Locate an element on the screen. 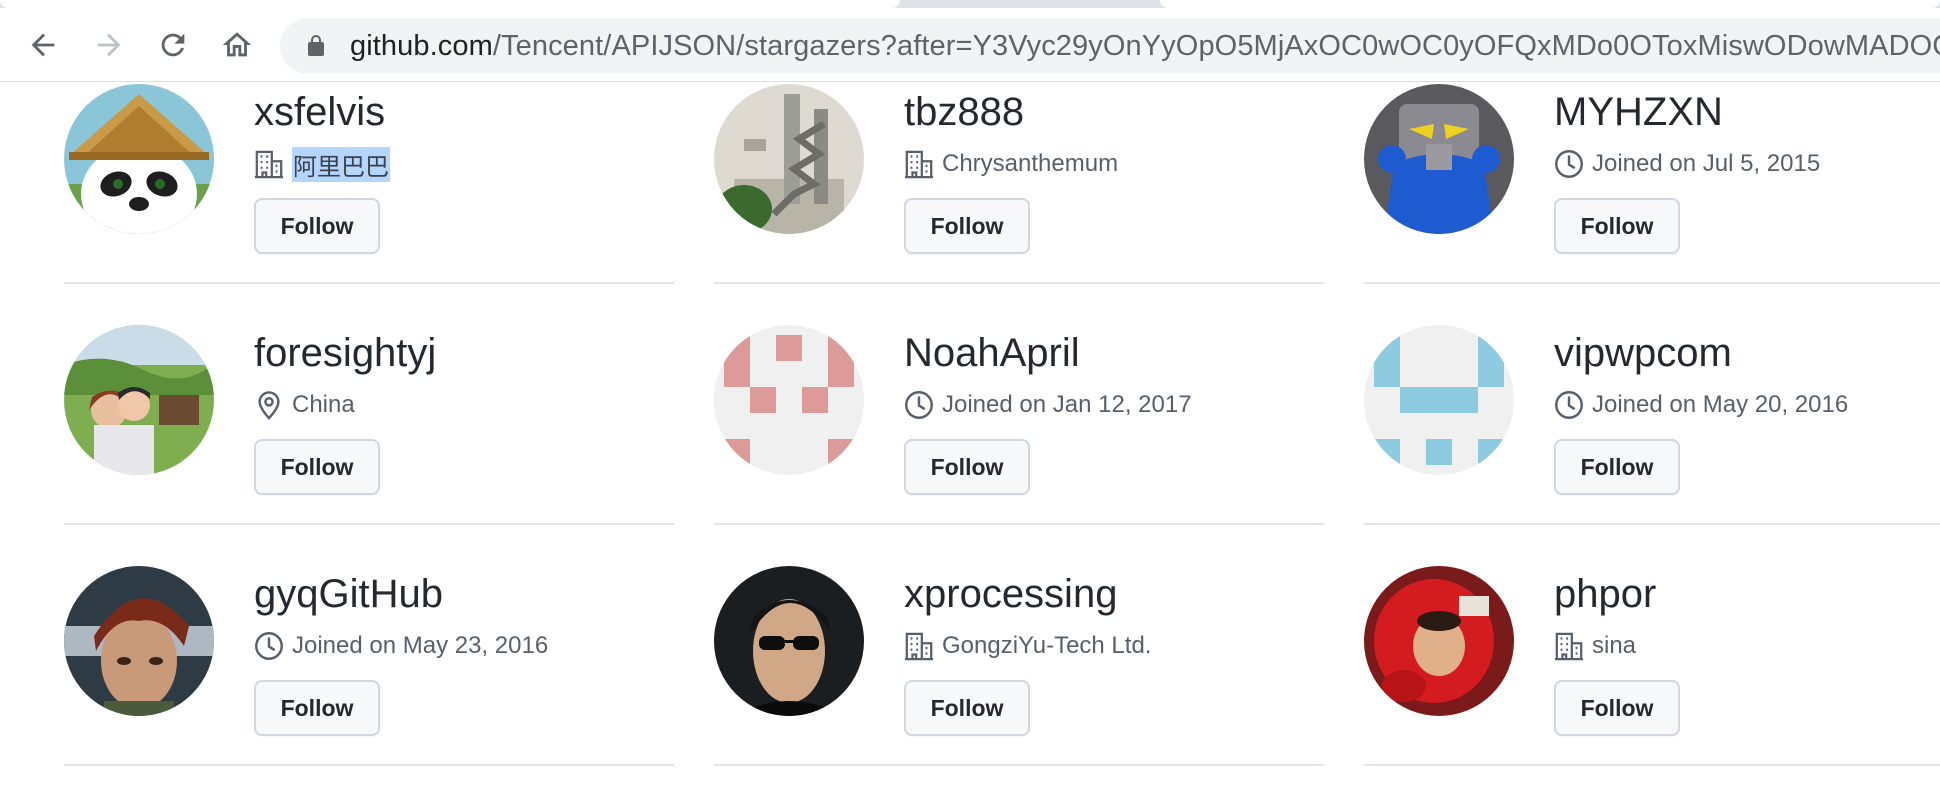 The width and height of the screenshot is (1940, 804). lock-icon is located at coordinates (316, 46).